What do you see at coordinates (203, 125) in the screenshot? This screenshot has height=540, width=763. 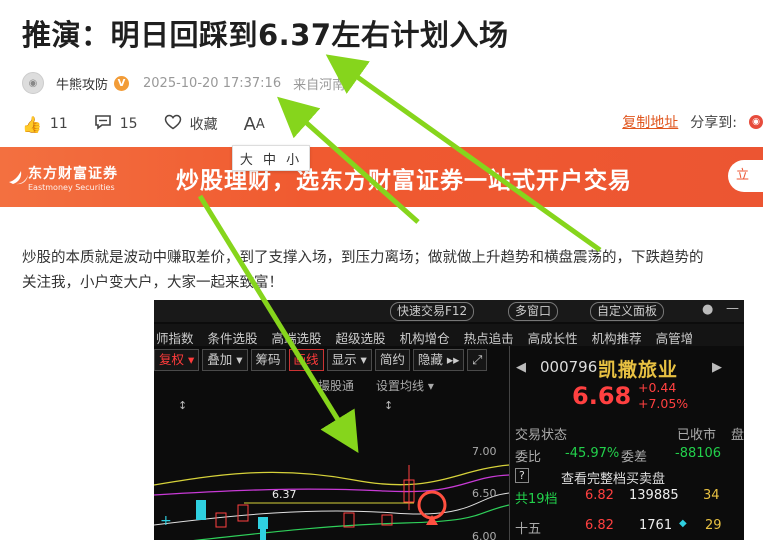 I see `favorite-label: 收藏` at bounding box center [203, 125].